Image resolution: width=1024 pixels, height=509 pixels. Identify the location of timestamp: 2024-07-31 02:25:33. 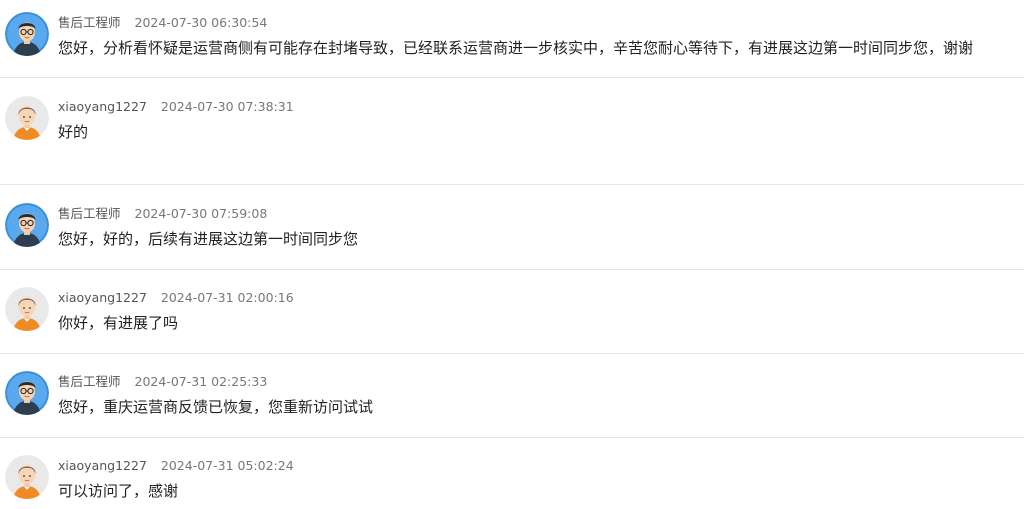
(201, 381).